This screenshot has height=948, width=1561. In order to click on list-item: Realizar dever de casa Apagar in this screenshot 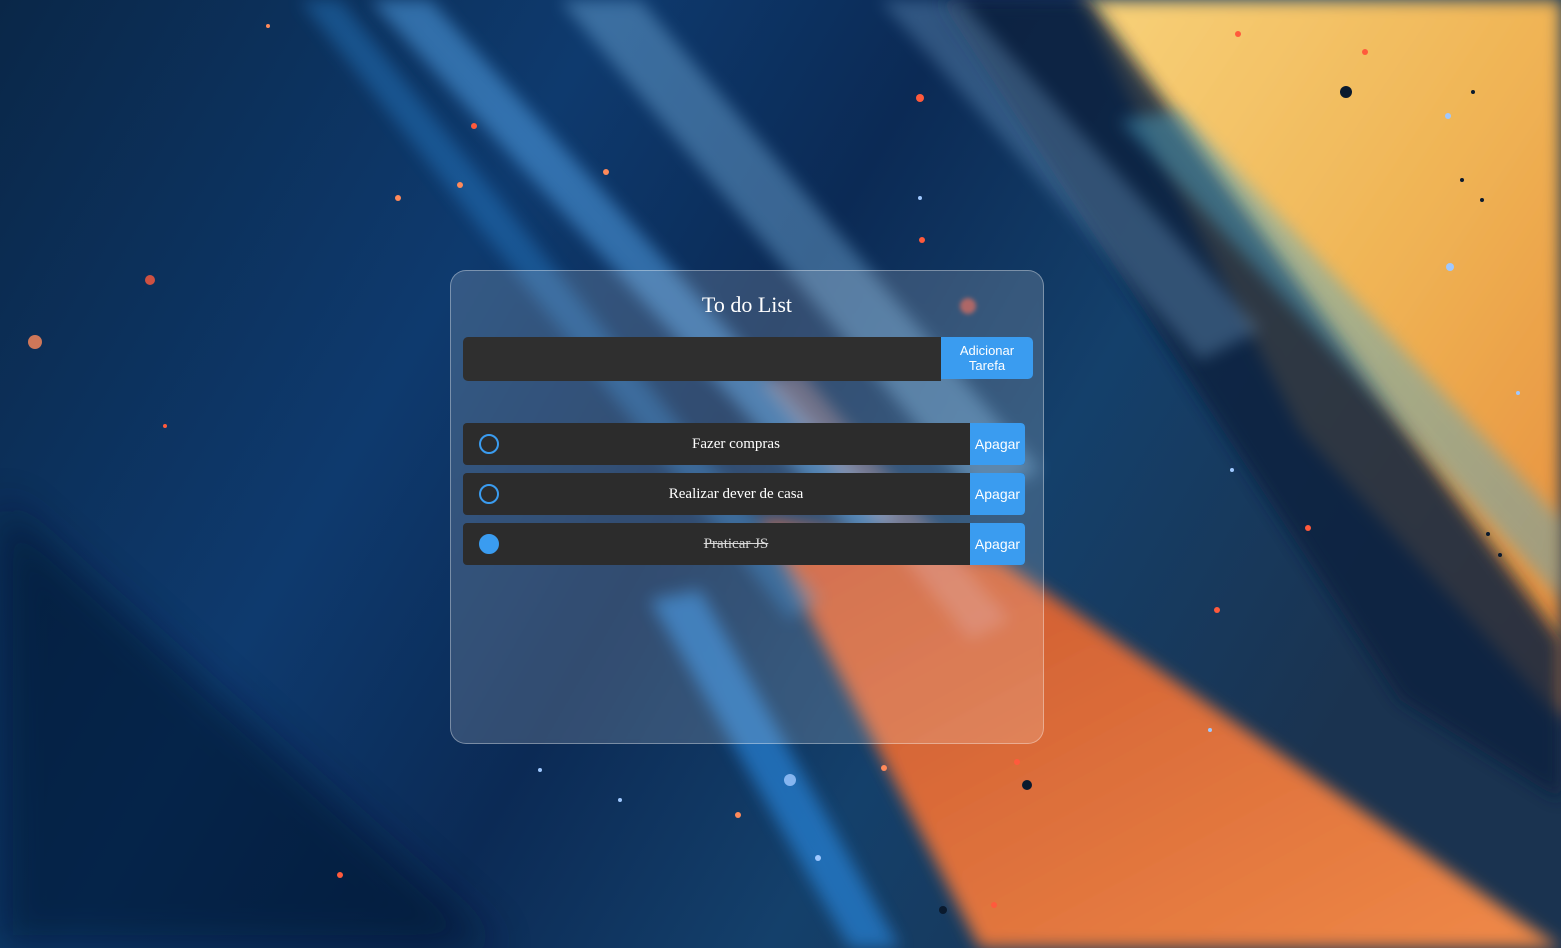, I will do `click(744, 494)`.